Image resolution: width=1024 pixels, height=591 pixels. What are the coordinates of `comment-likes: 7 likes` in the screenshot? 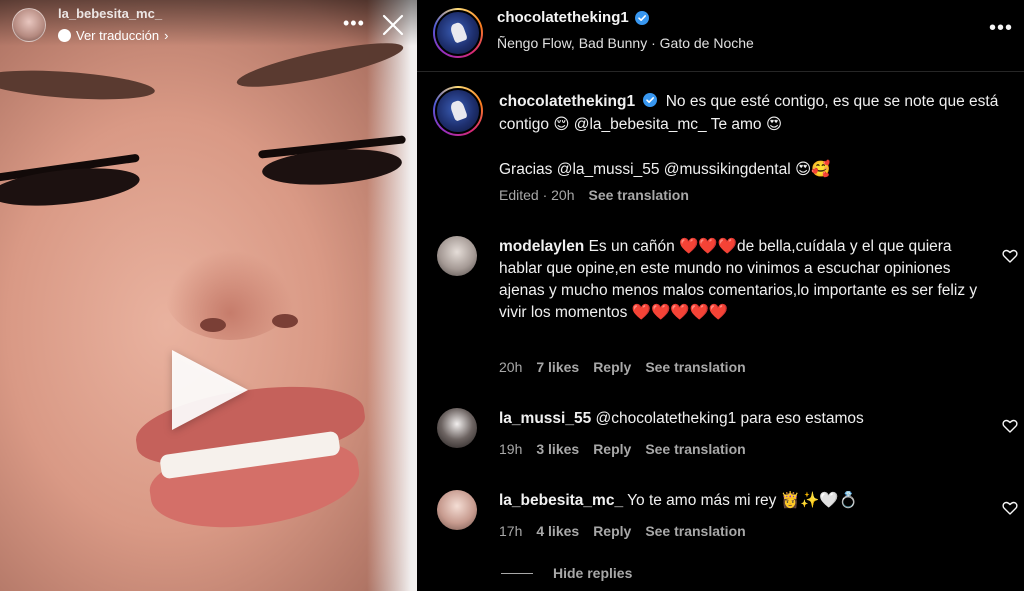 It's located at (557, 367).